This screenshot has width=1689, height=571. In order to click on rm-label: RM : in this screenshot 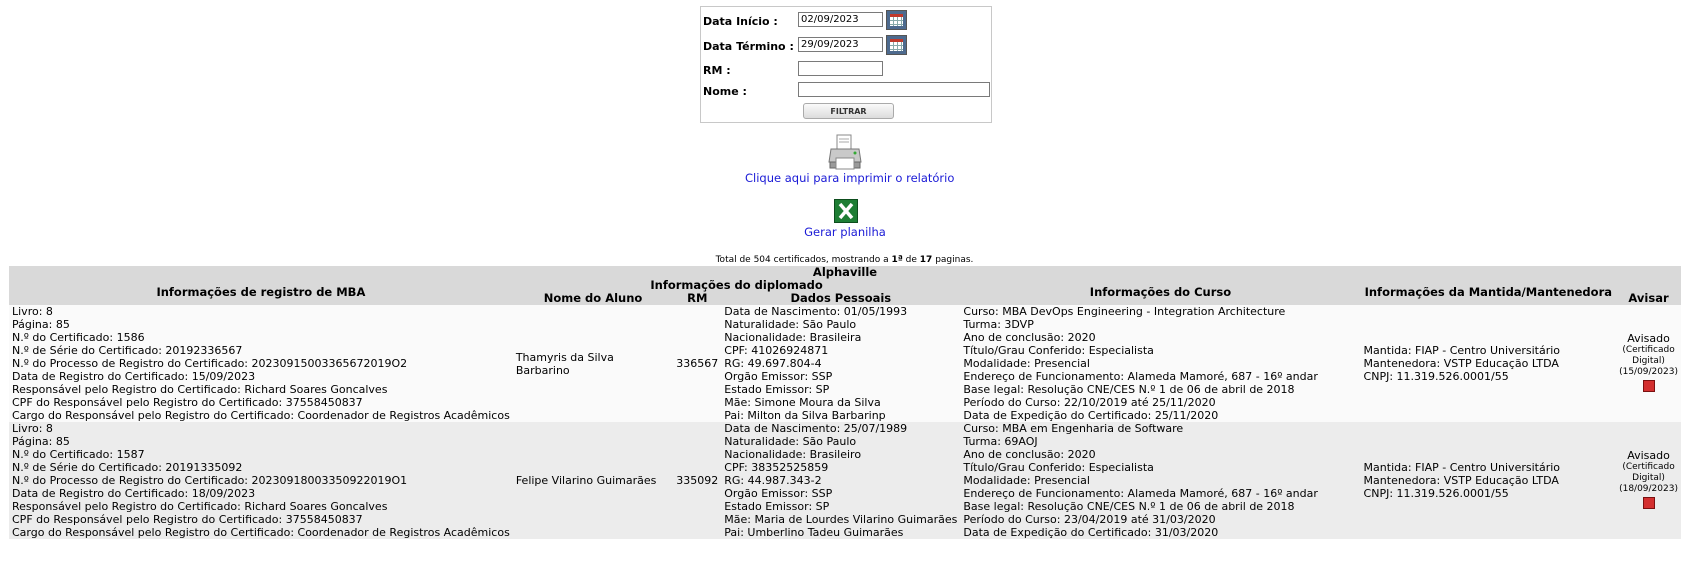, I will do `click(717, 70)`.